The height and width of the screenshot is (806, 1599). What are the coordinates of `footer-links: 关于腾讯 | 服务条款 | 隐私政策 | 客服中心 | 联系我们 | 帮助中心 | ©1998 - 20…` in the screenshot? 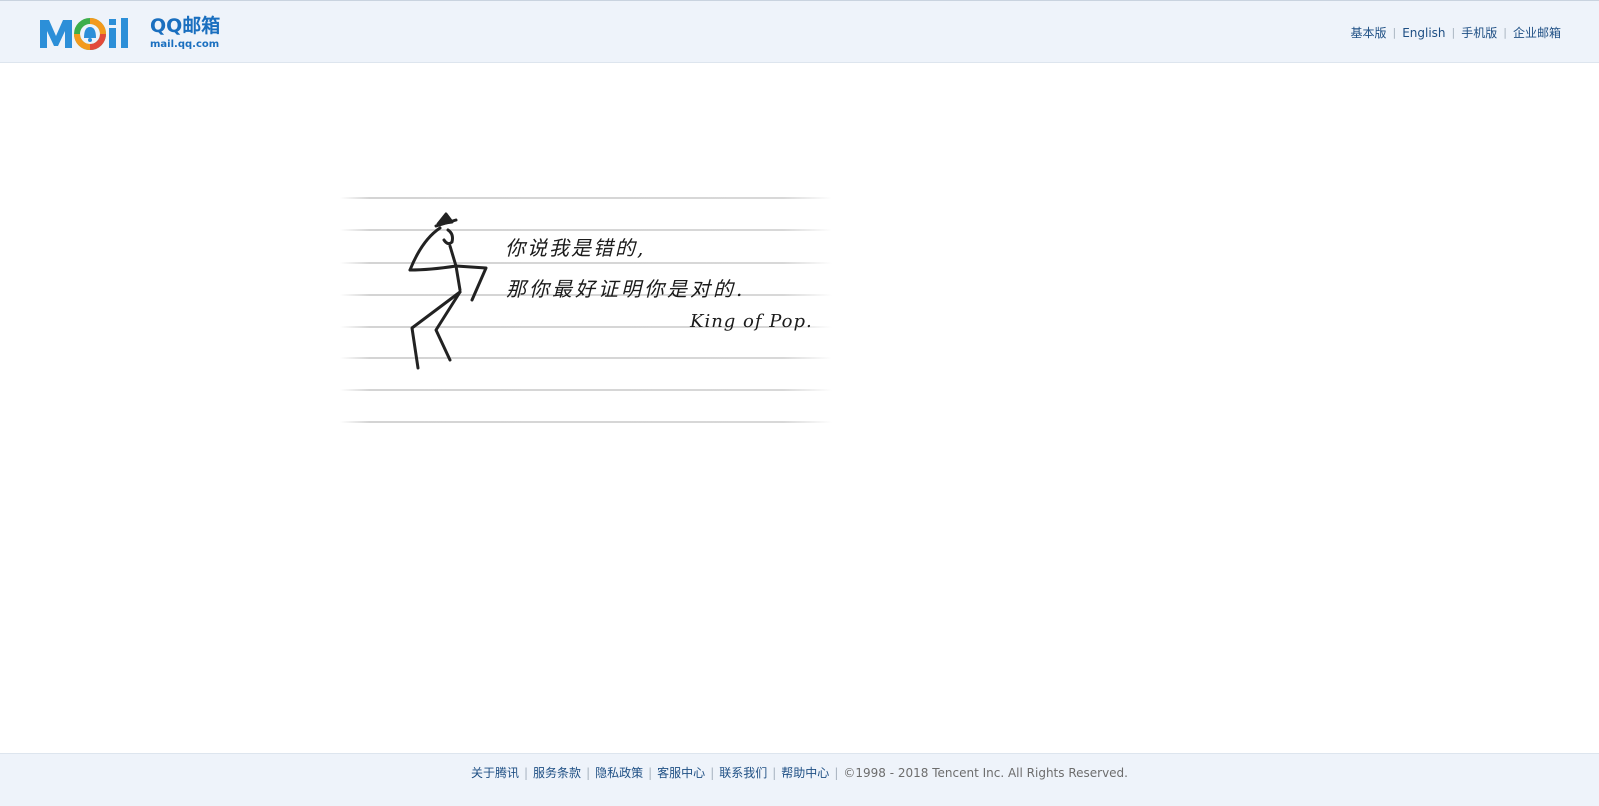 It's located at (799, 772).